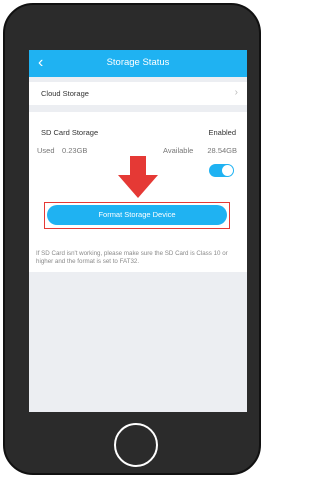 The width and height of the screenshot is (320, 481). I want to click on sd-card-label: SD Card Storage, so click(70, 132).